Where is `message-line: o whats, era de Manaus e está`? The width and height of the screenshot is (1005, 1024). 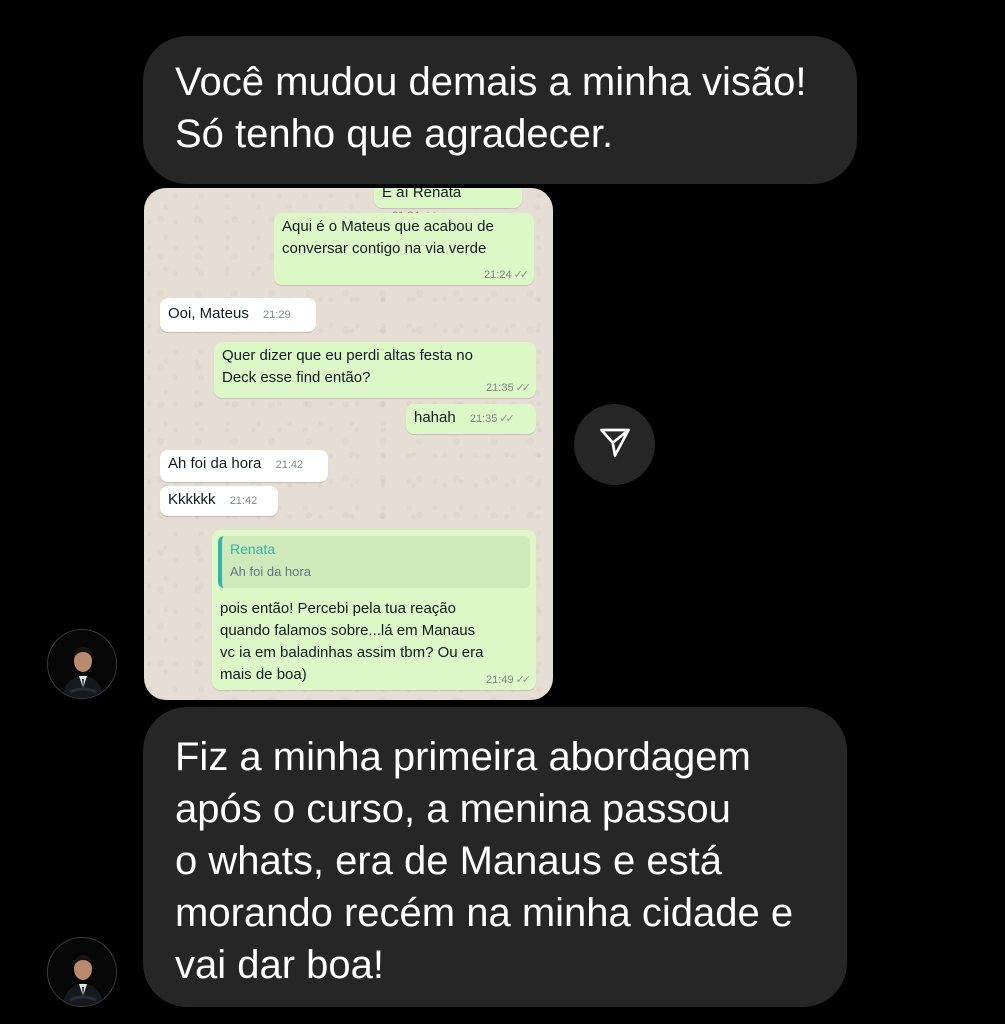
message-line: o whats, era de Manaus e está is located at coordinates (448, 861).